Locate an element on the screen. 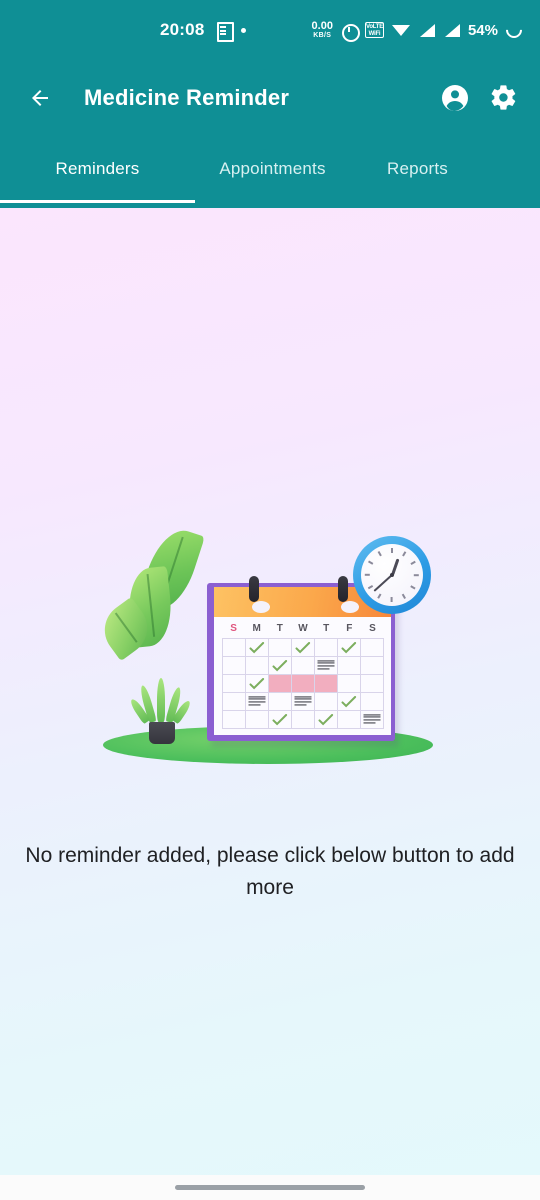 The width and height of the screenshot is (540, 1200). day-header-wed: W is located at coordinates (303, 628).